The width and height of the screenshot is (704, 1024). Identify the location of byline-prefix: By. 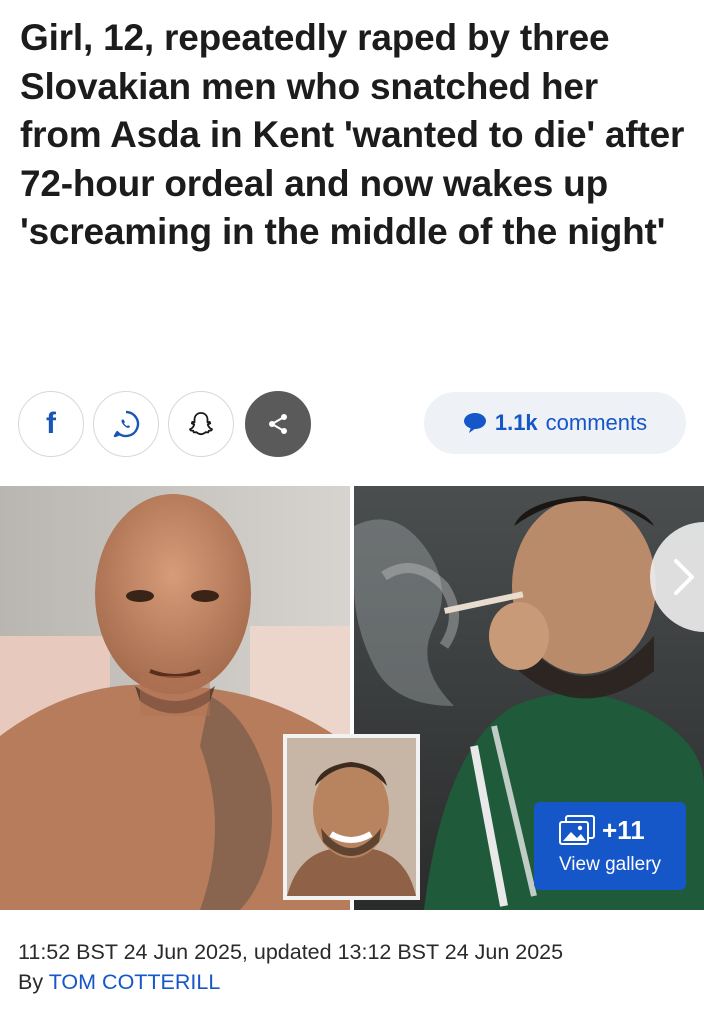
(31, 982).